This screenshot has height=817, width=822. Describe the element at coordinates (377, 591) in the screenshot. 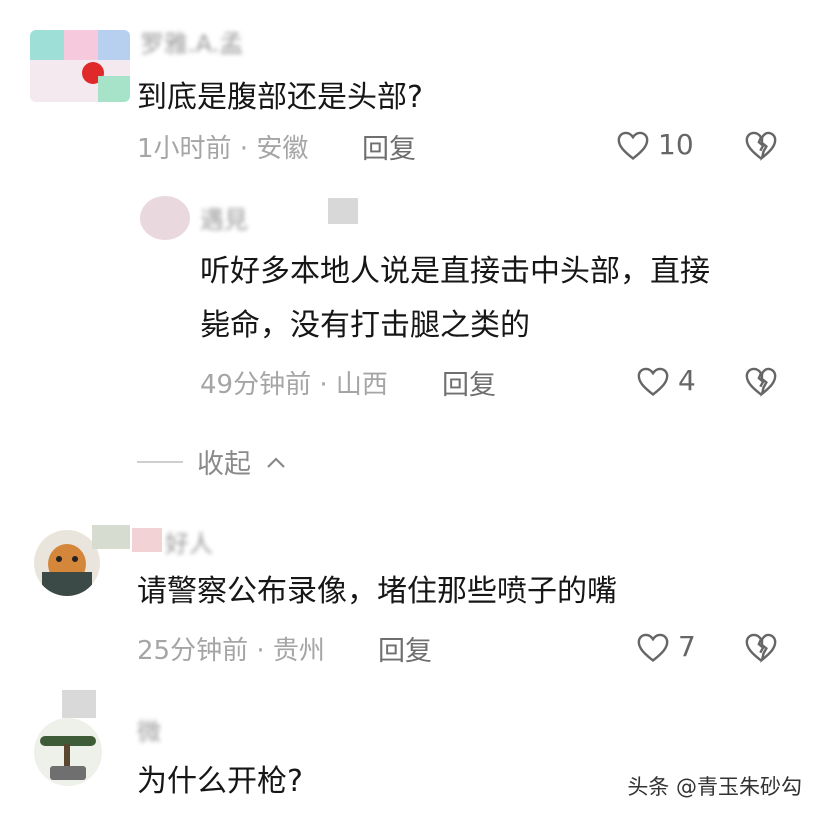

I see `comment-text: 请警察公布录像，堵住那些喷子的嘴` at that location.